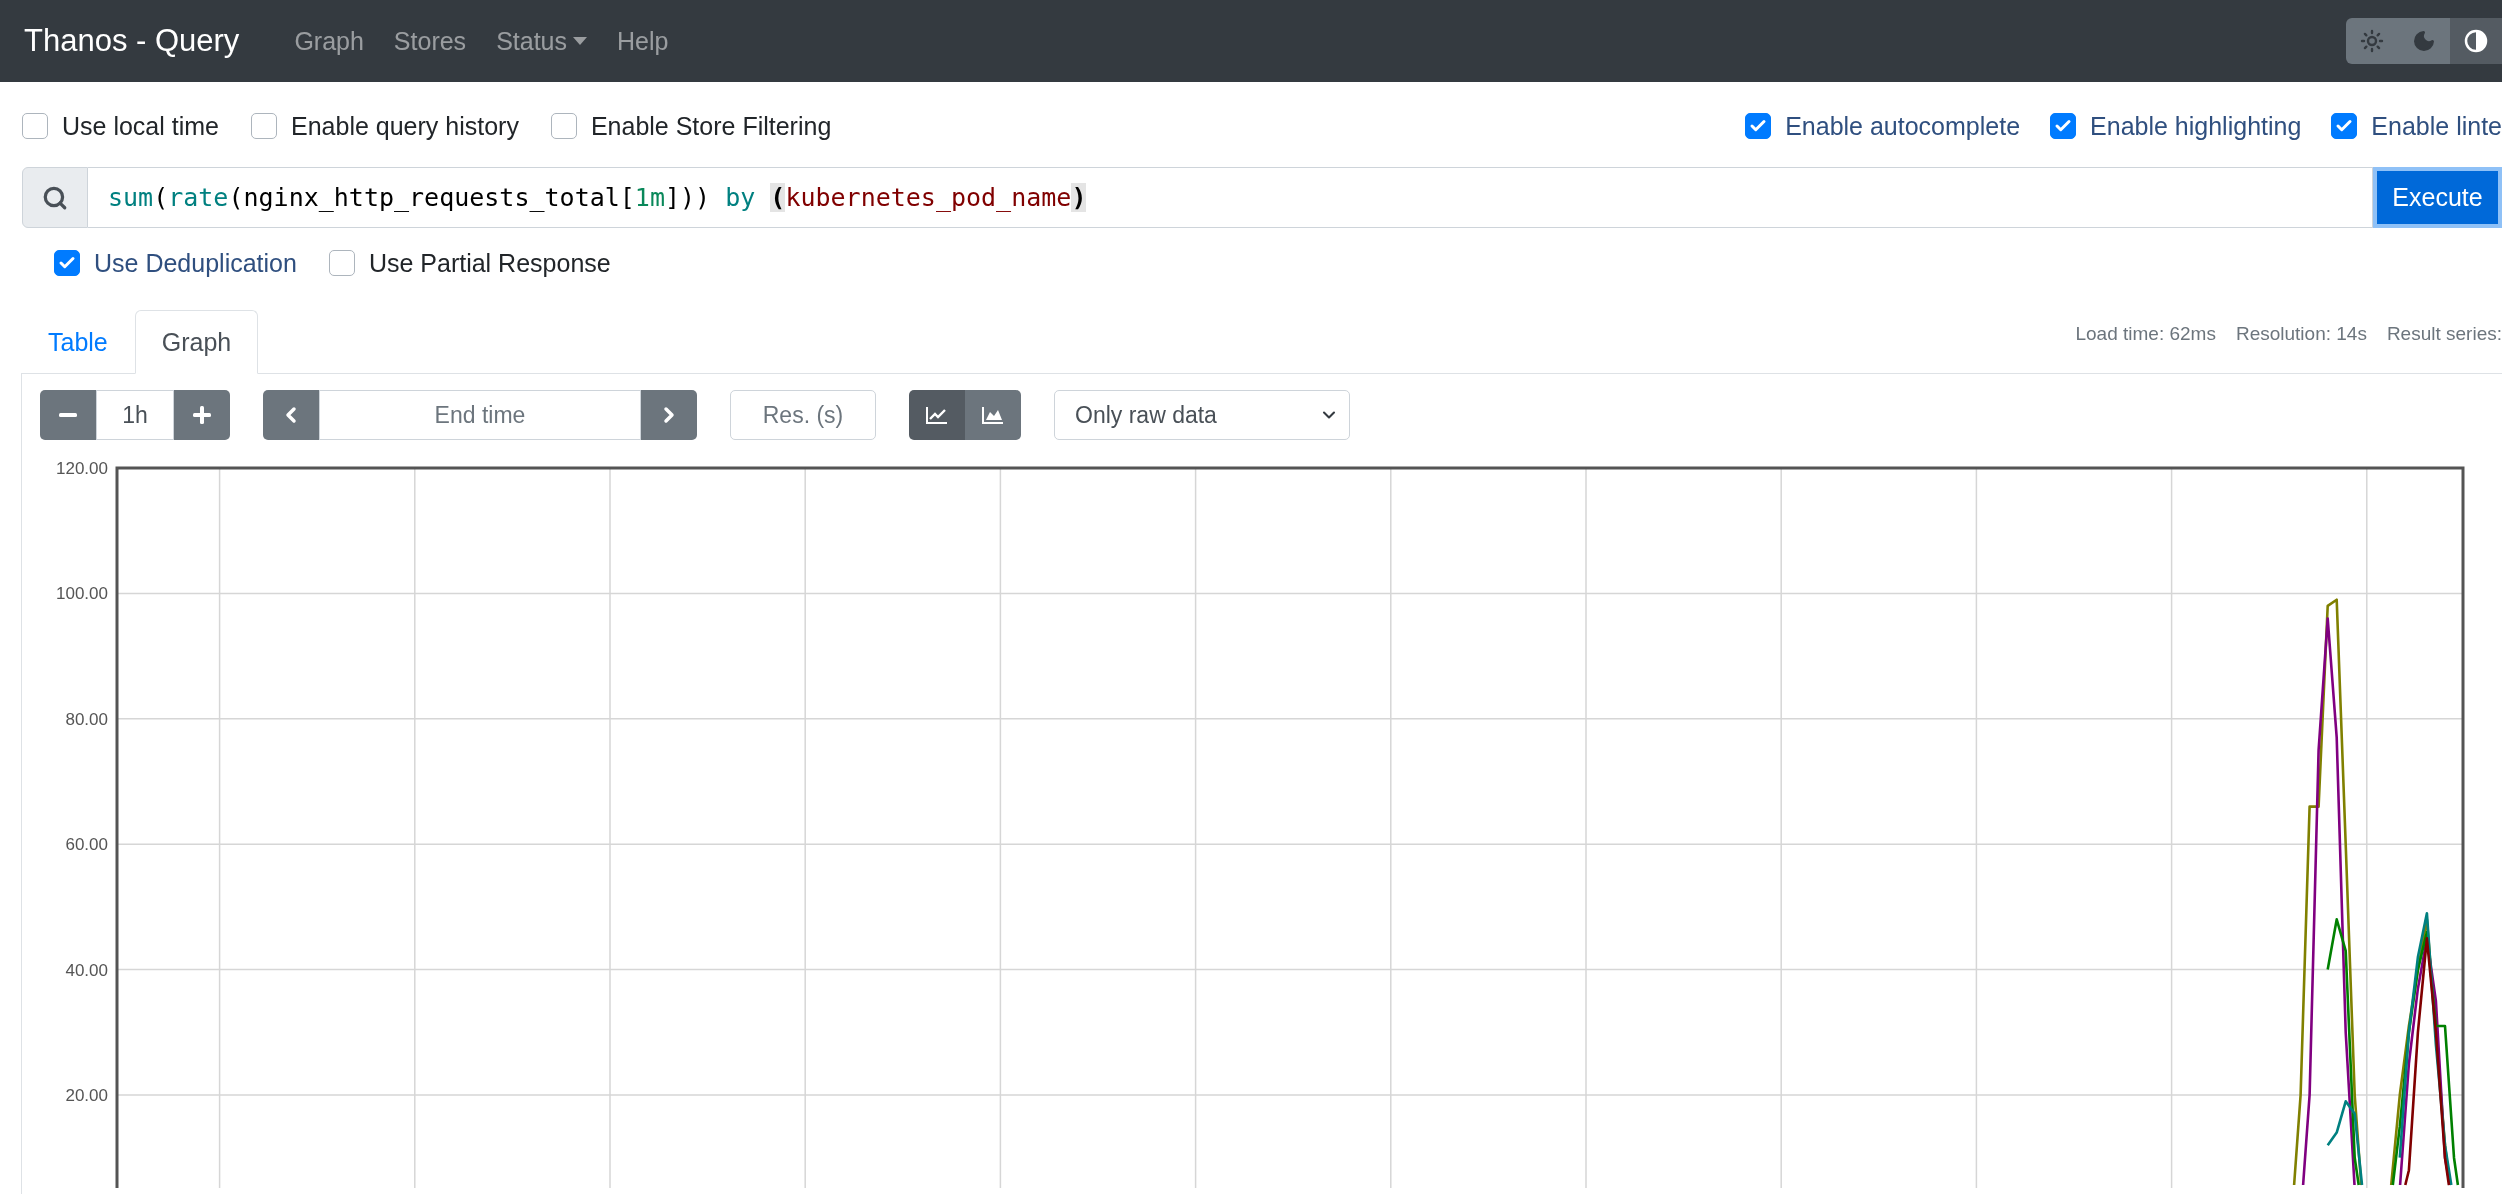  I want to click on data-mode-select: Only raw data, so click(1202, 415).